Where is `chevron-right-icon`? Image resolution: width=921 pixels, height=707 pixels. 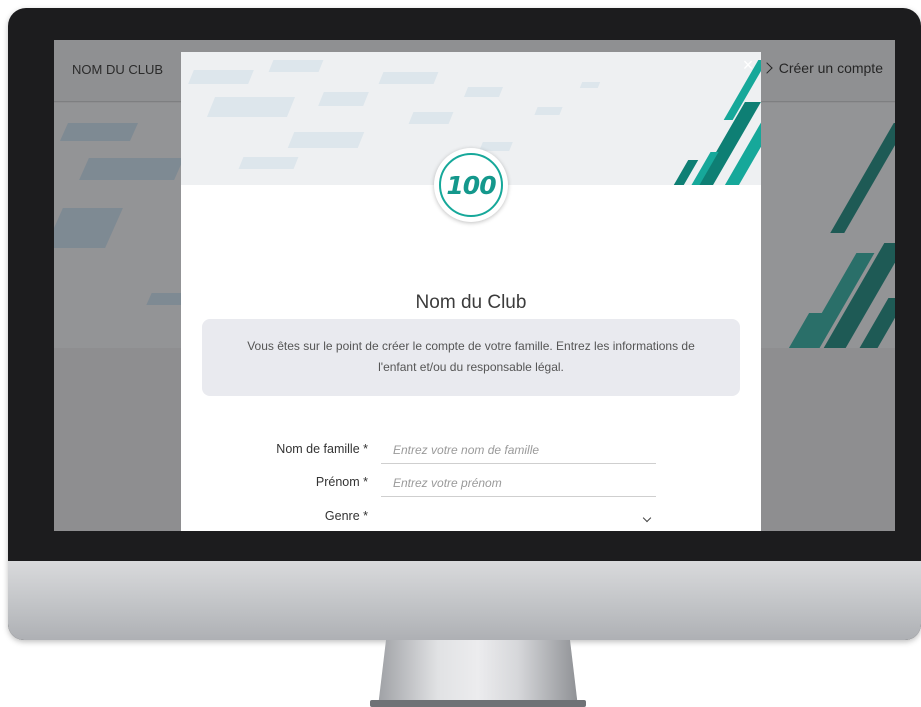 chevron-right-icon is located at coordinates (767, 68).